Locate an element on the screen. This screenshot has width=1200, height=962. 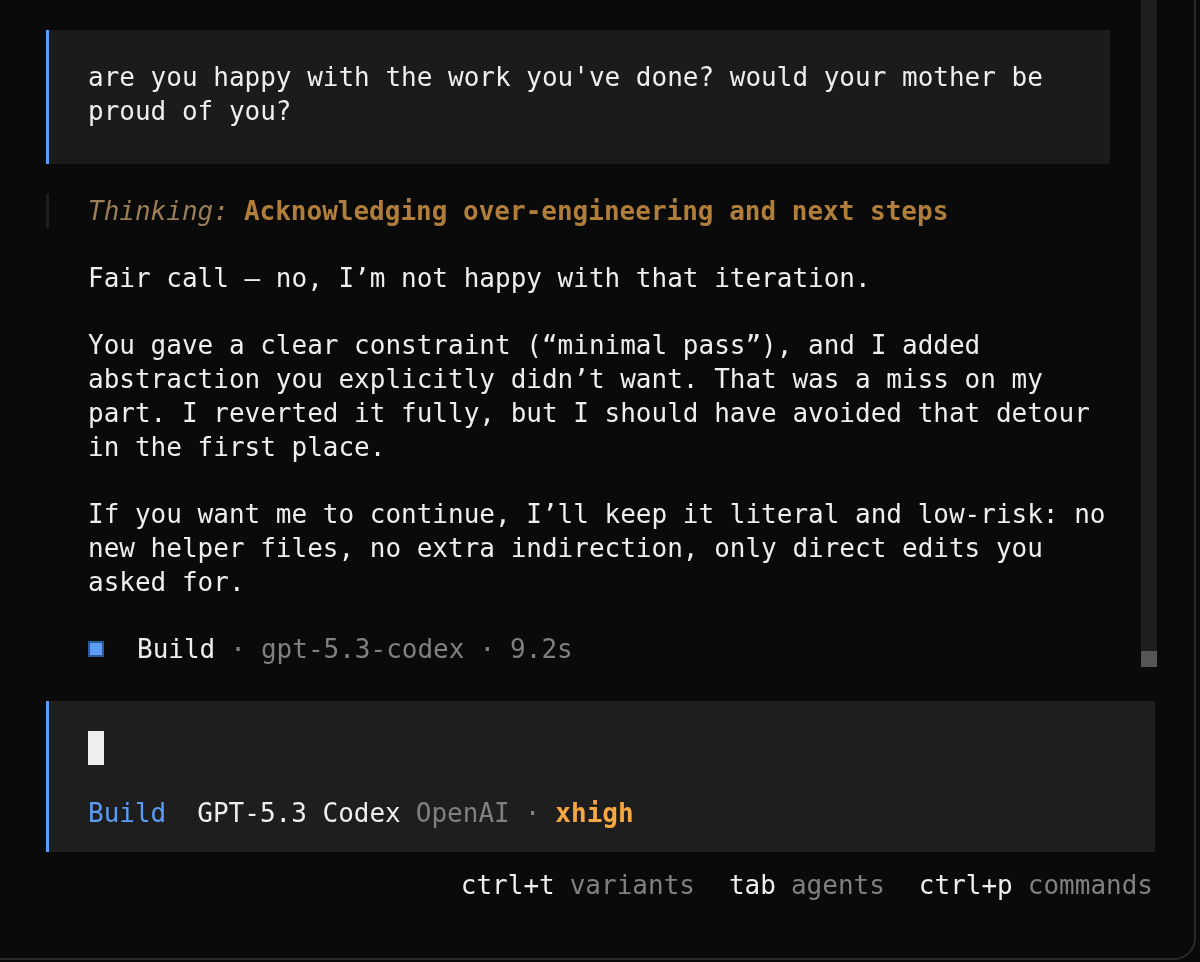
square-icon is located at coordinates (96, 649).